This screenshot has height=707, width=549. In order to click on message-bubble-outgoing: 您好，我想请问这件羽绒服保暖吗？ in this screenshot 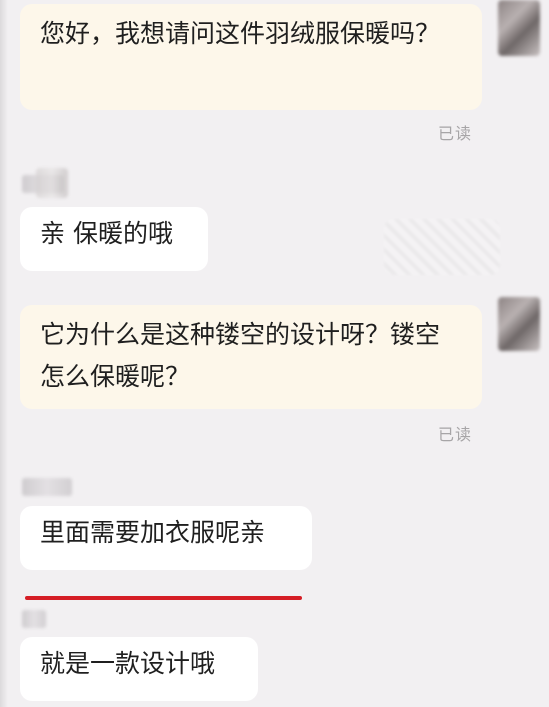, I will do `click(251, 57)`.